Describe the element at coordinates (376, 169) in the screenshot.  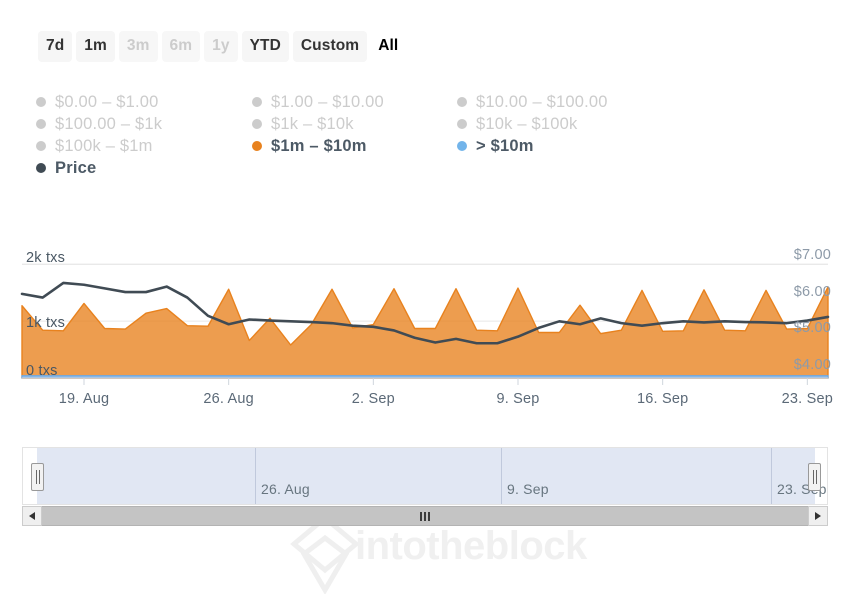
I see `legend-row: Price` at that location.